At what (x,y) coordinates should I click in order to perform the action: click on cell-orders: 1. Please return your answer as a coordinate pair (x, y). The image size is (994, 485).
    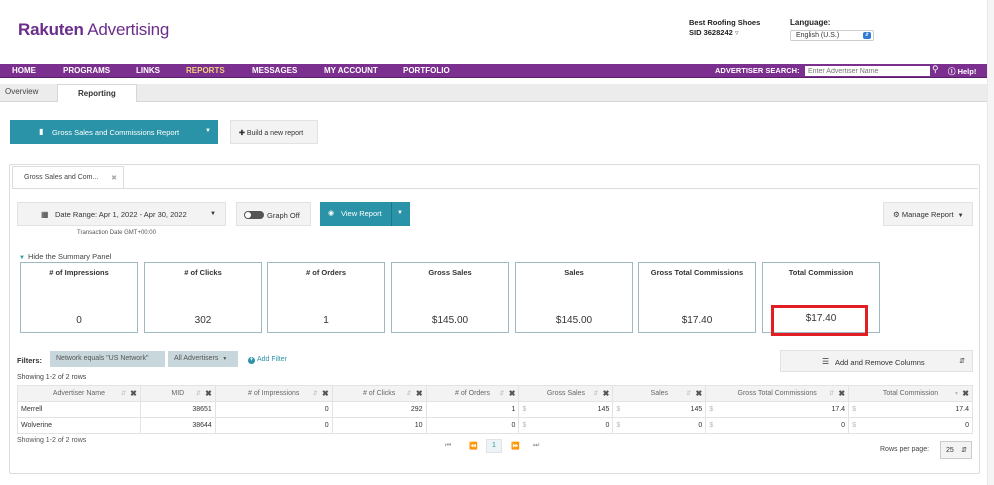
    Looking at the image, I should click on (472, 409).